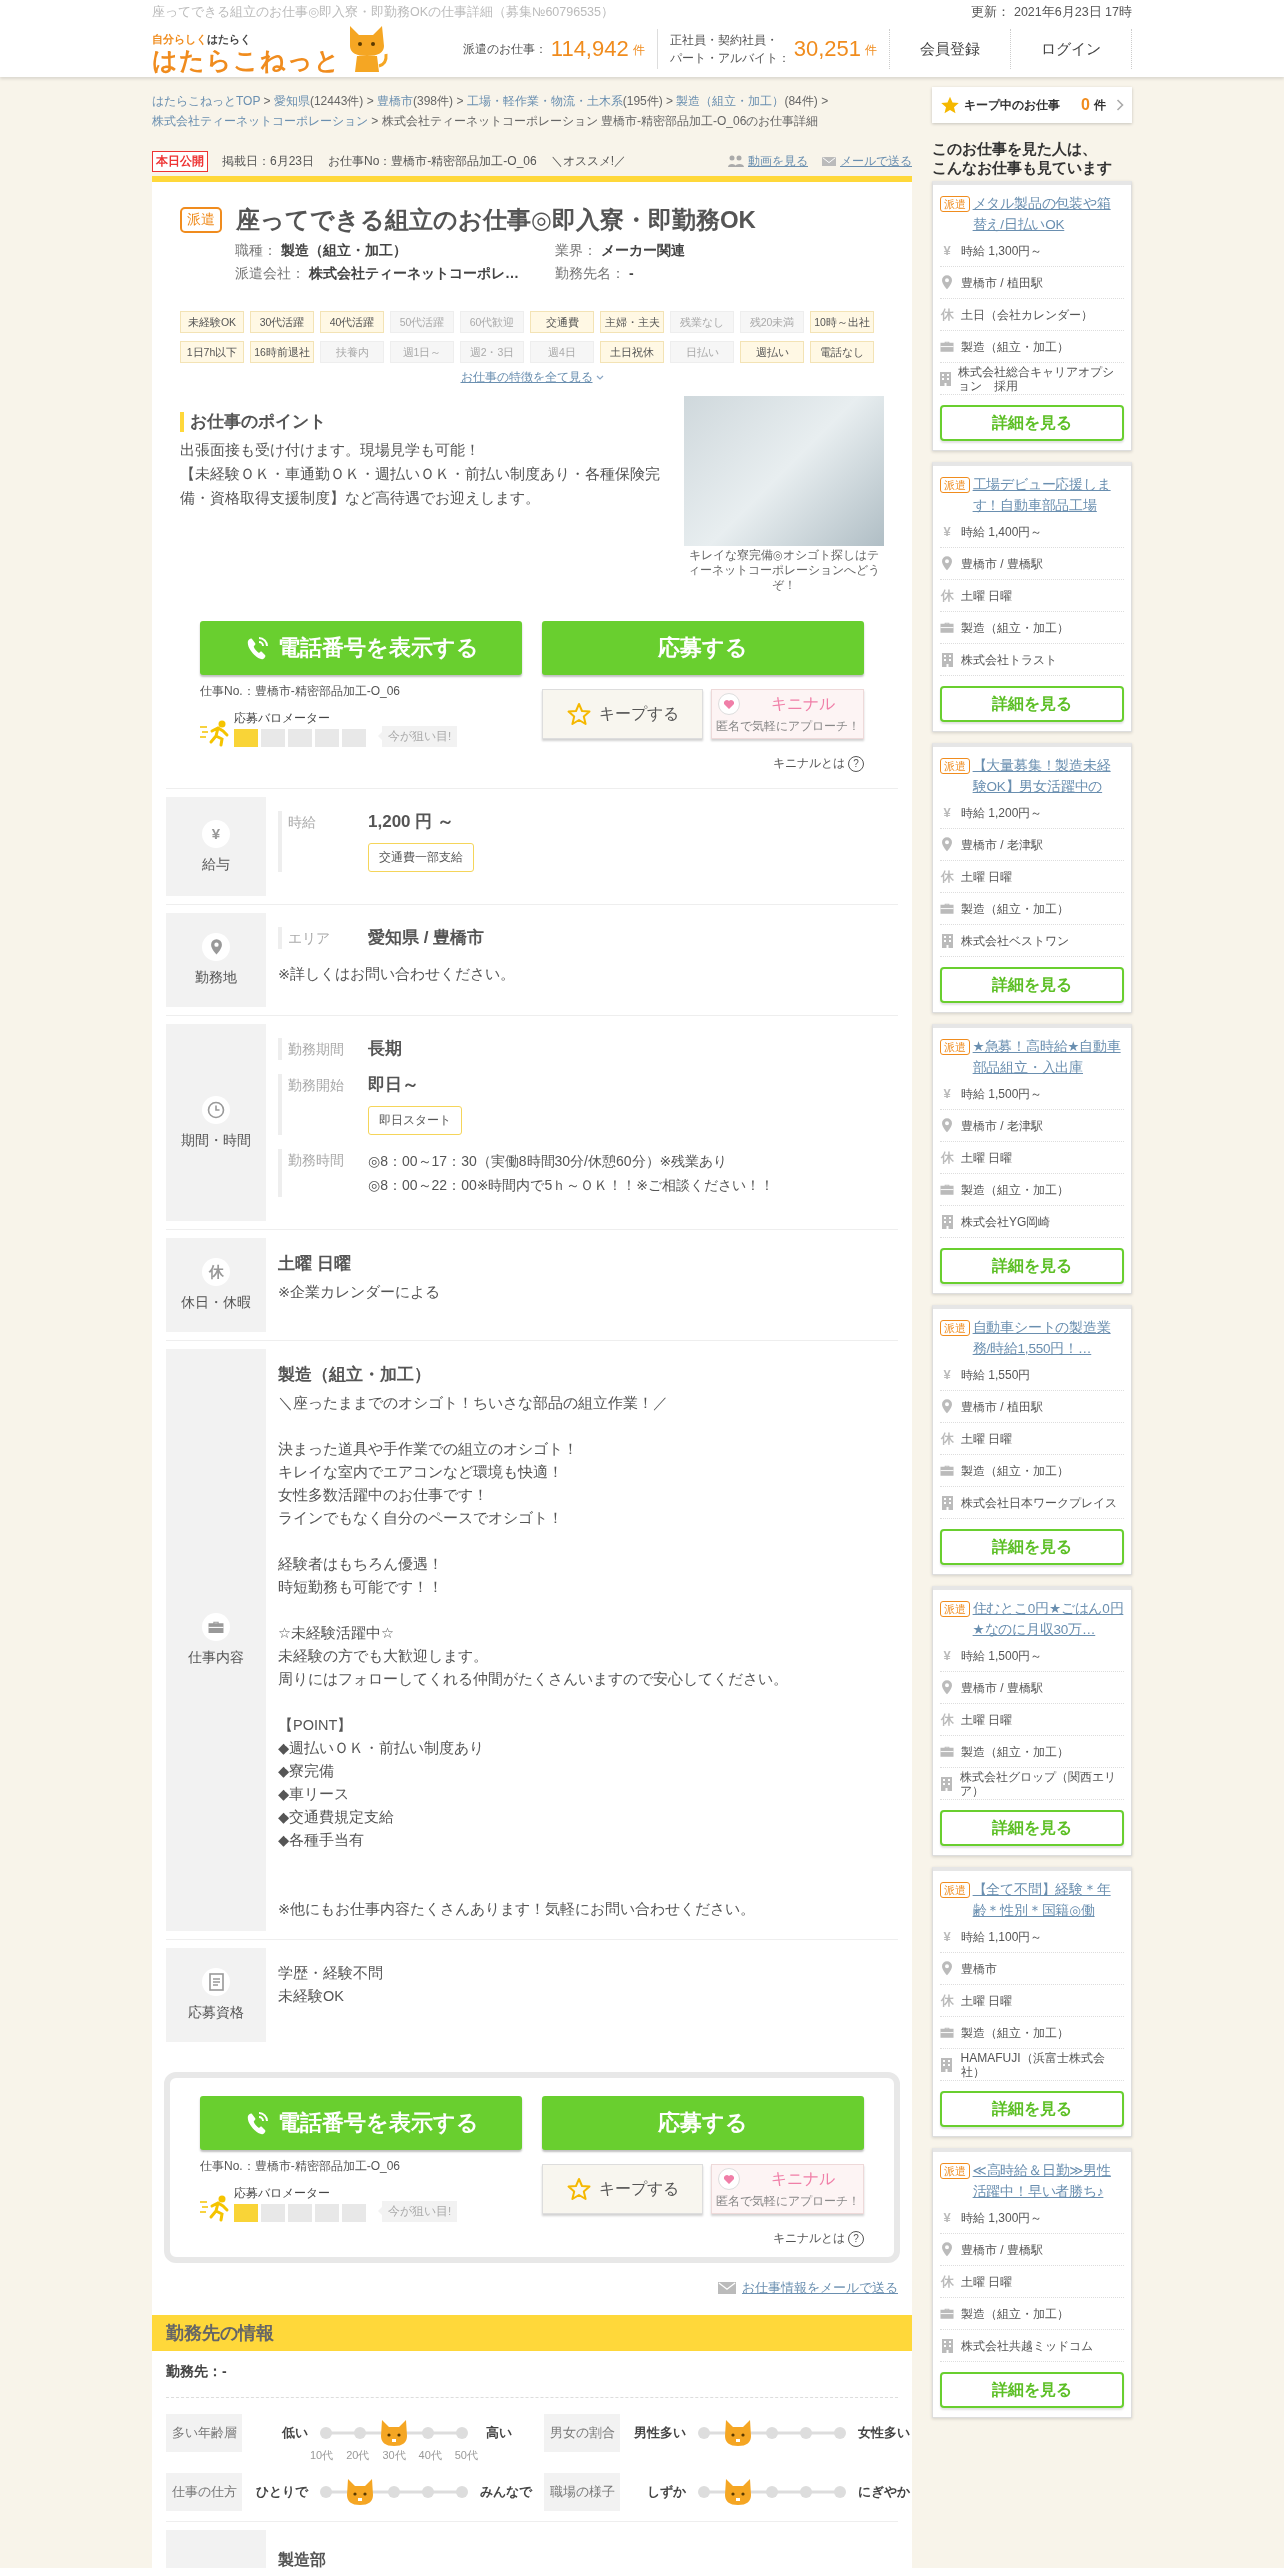  I want to click on scale-high-label: 女性多い, so click(884, 2433).